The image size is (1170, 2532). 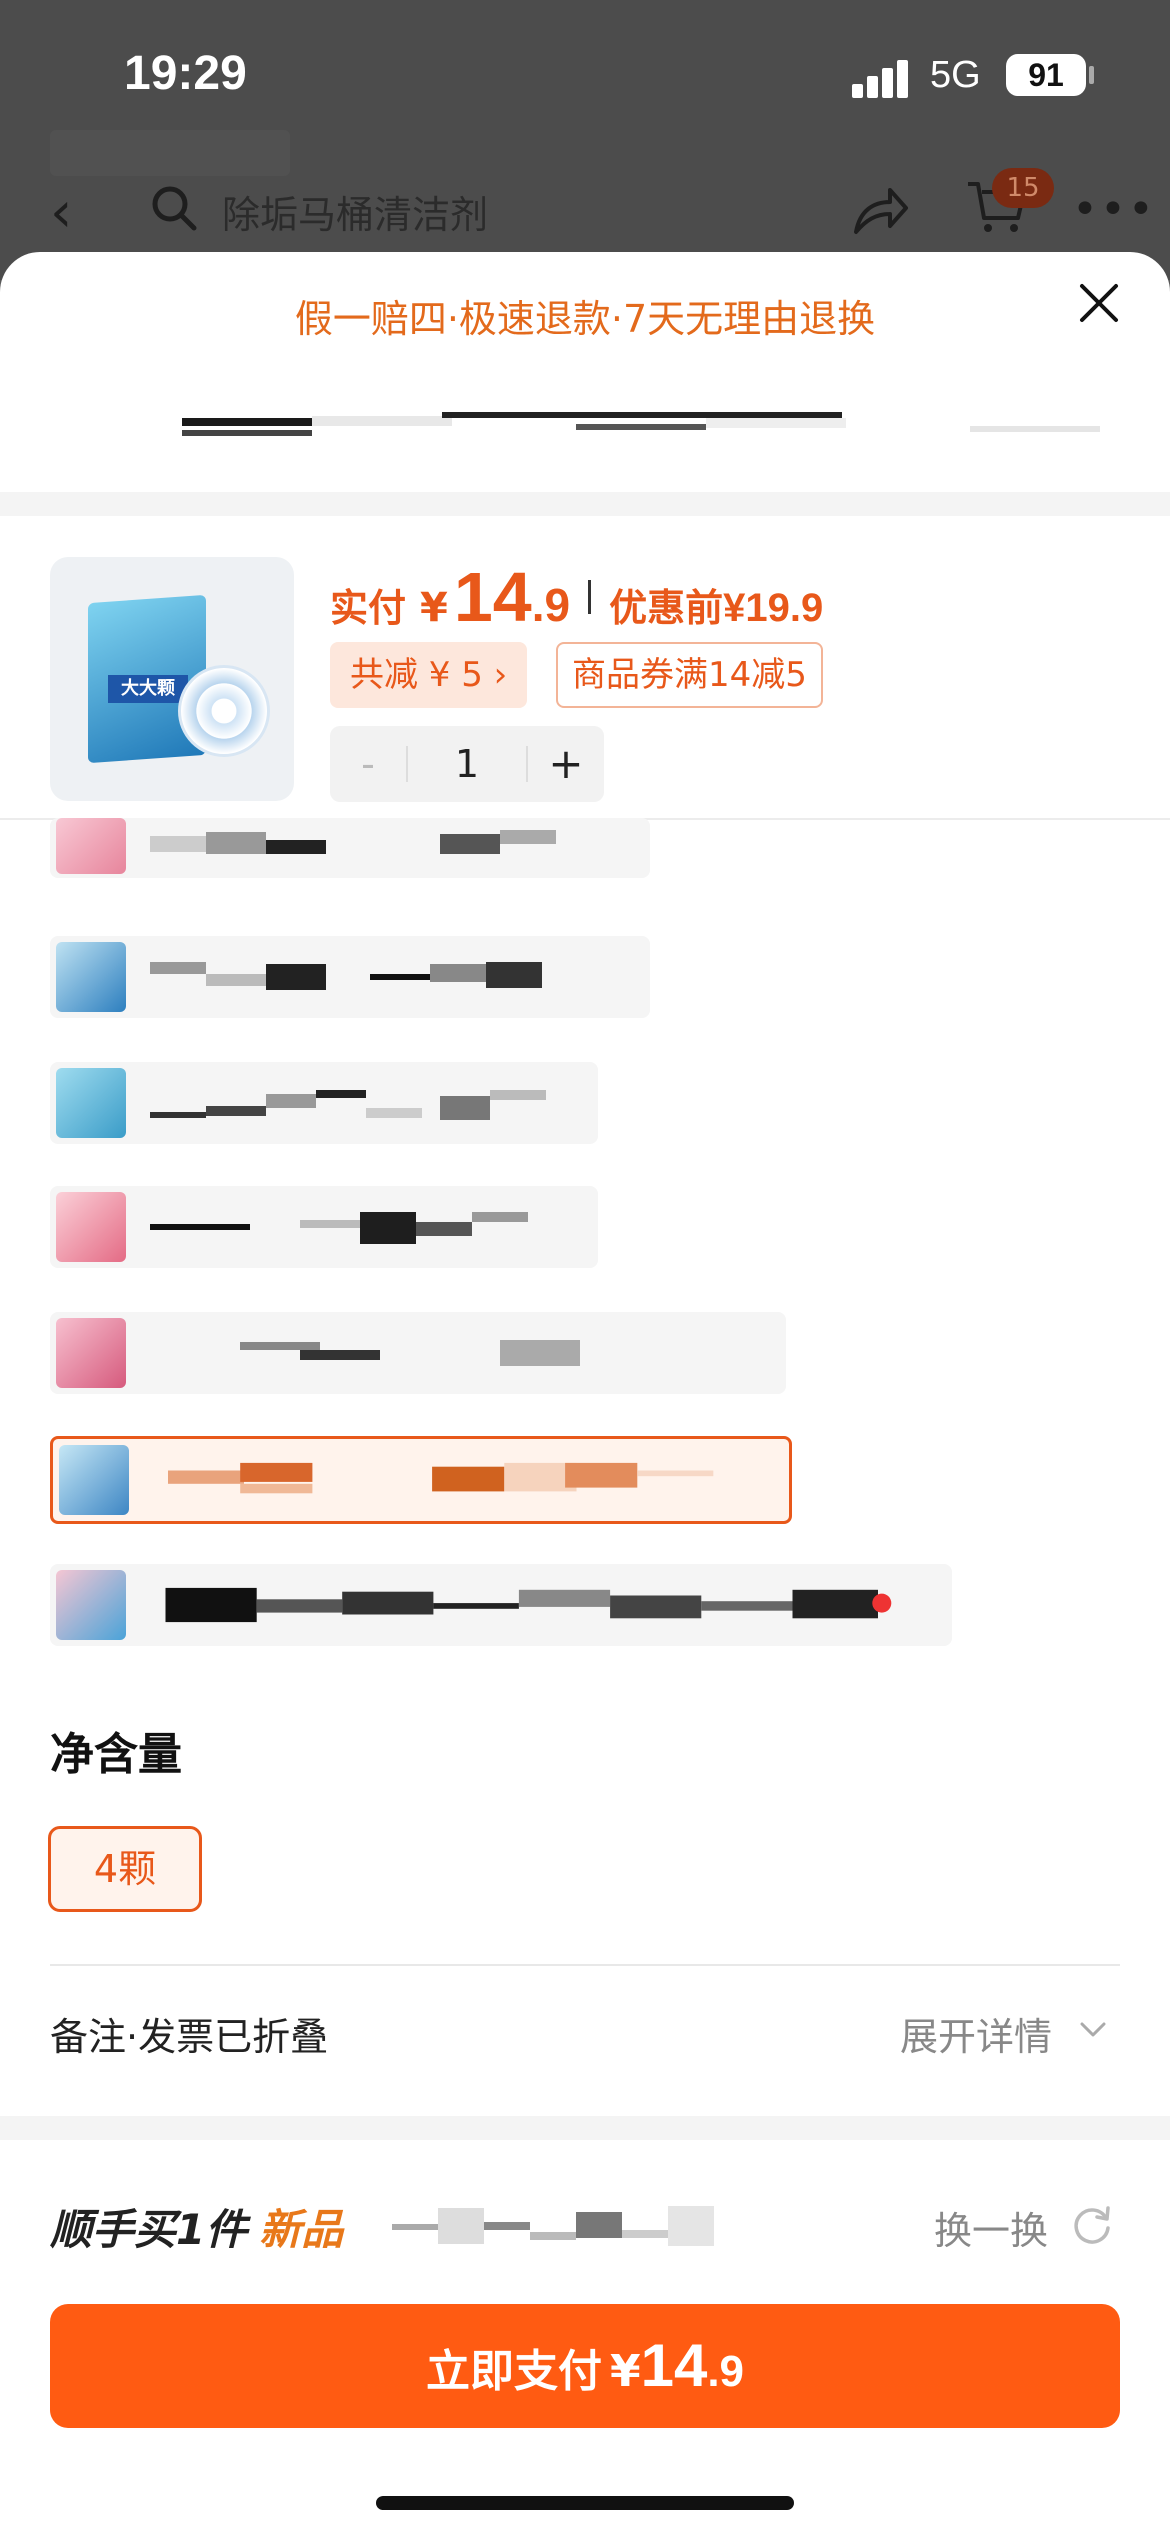 What do you see at coordinates (125, 1869) in the screenshot?
I see `size-option-selected: 4颗` at bounding box center [125, 1869].